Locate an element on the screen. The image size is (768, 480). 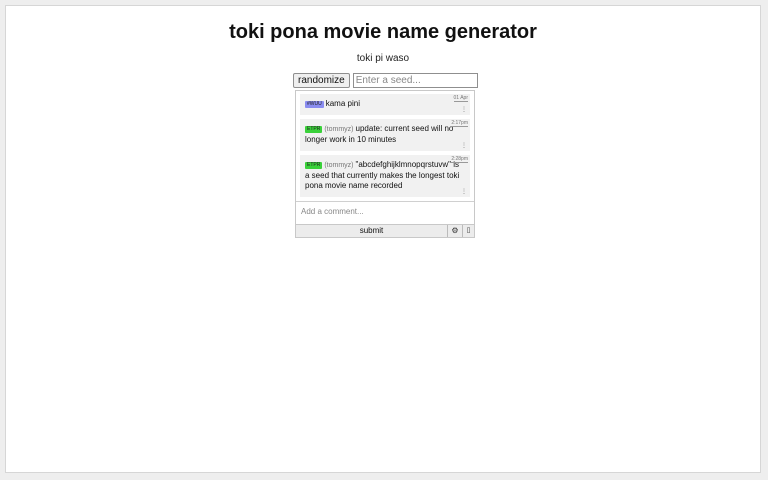
comment-badge: #WUU is located at coordinates (314, 104).